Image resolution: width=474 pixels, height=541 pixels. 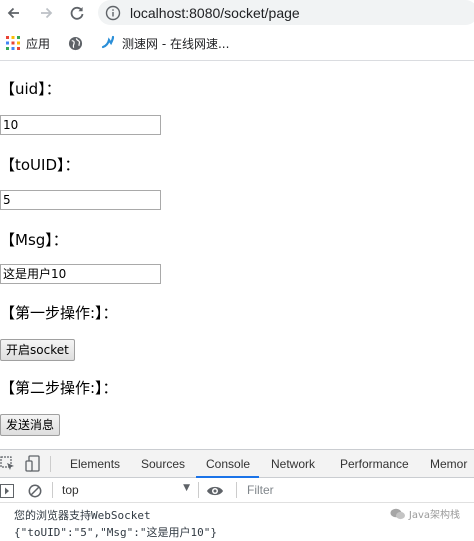 I want to click on watermark: Java架构栈, so click(x=425, y=513).